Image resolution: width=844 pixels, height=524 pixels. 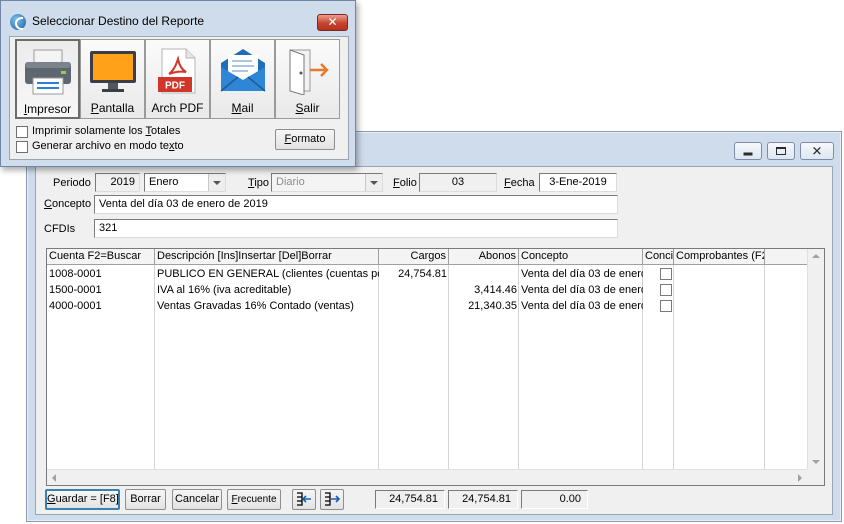 What do you see at coordinates (164, 182) in the screenshot?
I see `month-value: Enero` at bounding box center [164, 182].